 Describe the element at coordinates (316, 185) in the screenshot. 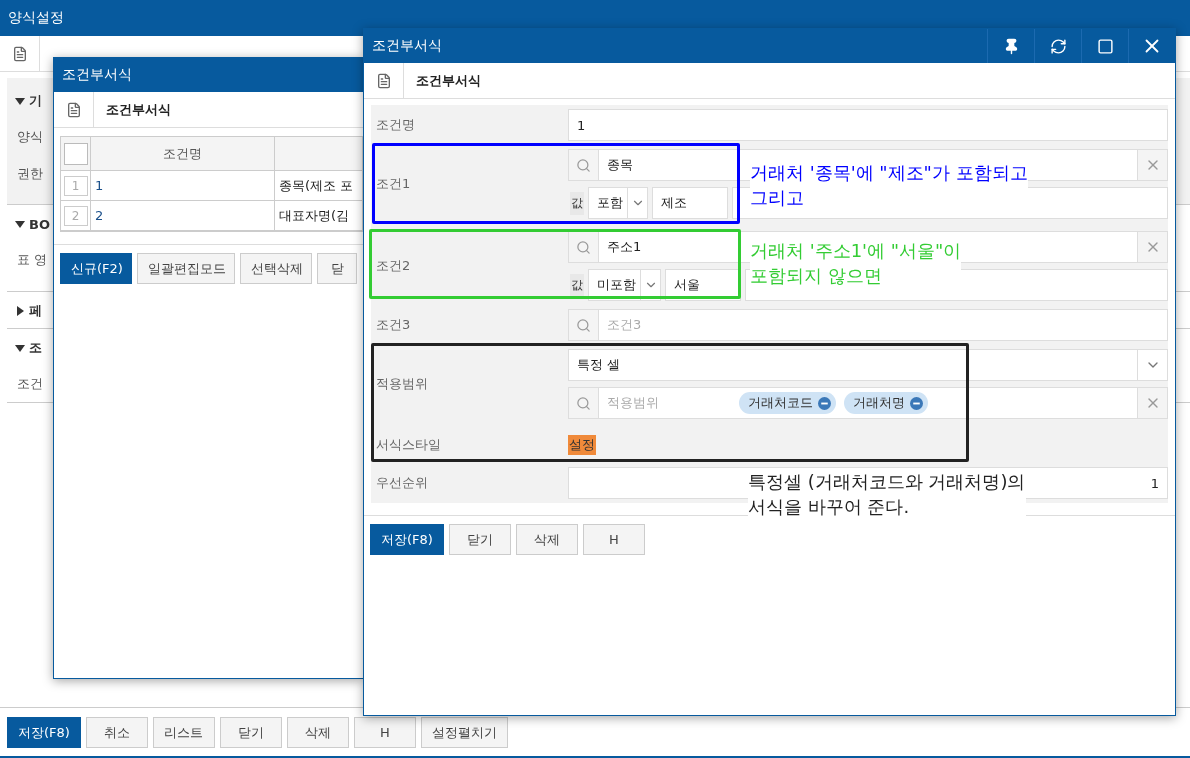

I see `table-cell: 종목(제조 포` at that location.